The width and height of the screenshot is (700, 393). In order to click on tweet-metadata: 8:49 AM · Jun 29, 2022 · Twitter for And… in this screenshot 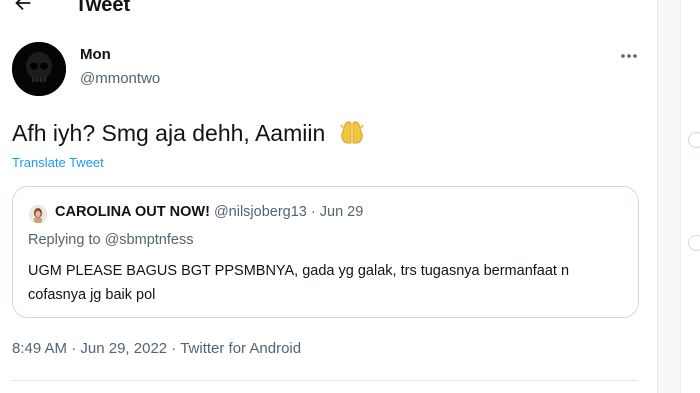, I will do `click(156, 348)`.